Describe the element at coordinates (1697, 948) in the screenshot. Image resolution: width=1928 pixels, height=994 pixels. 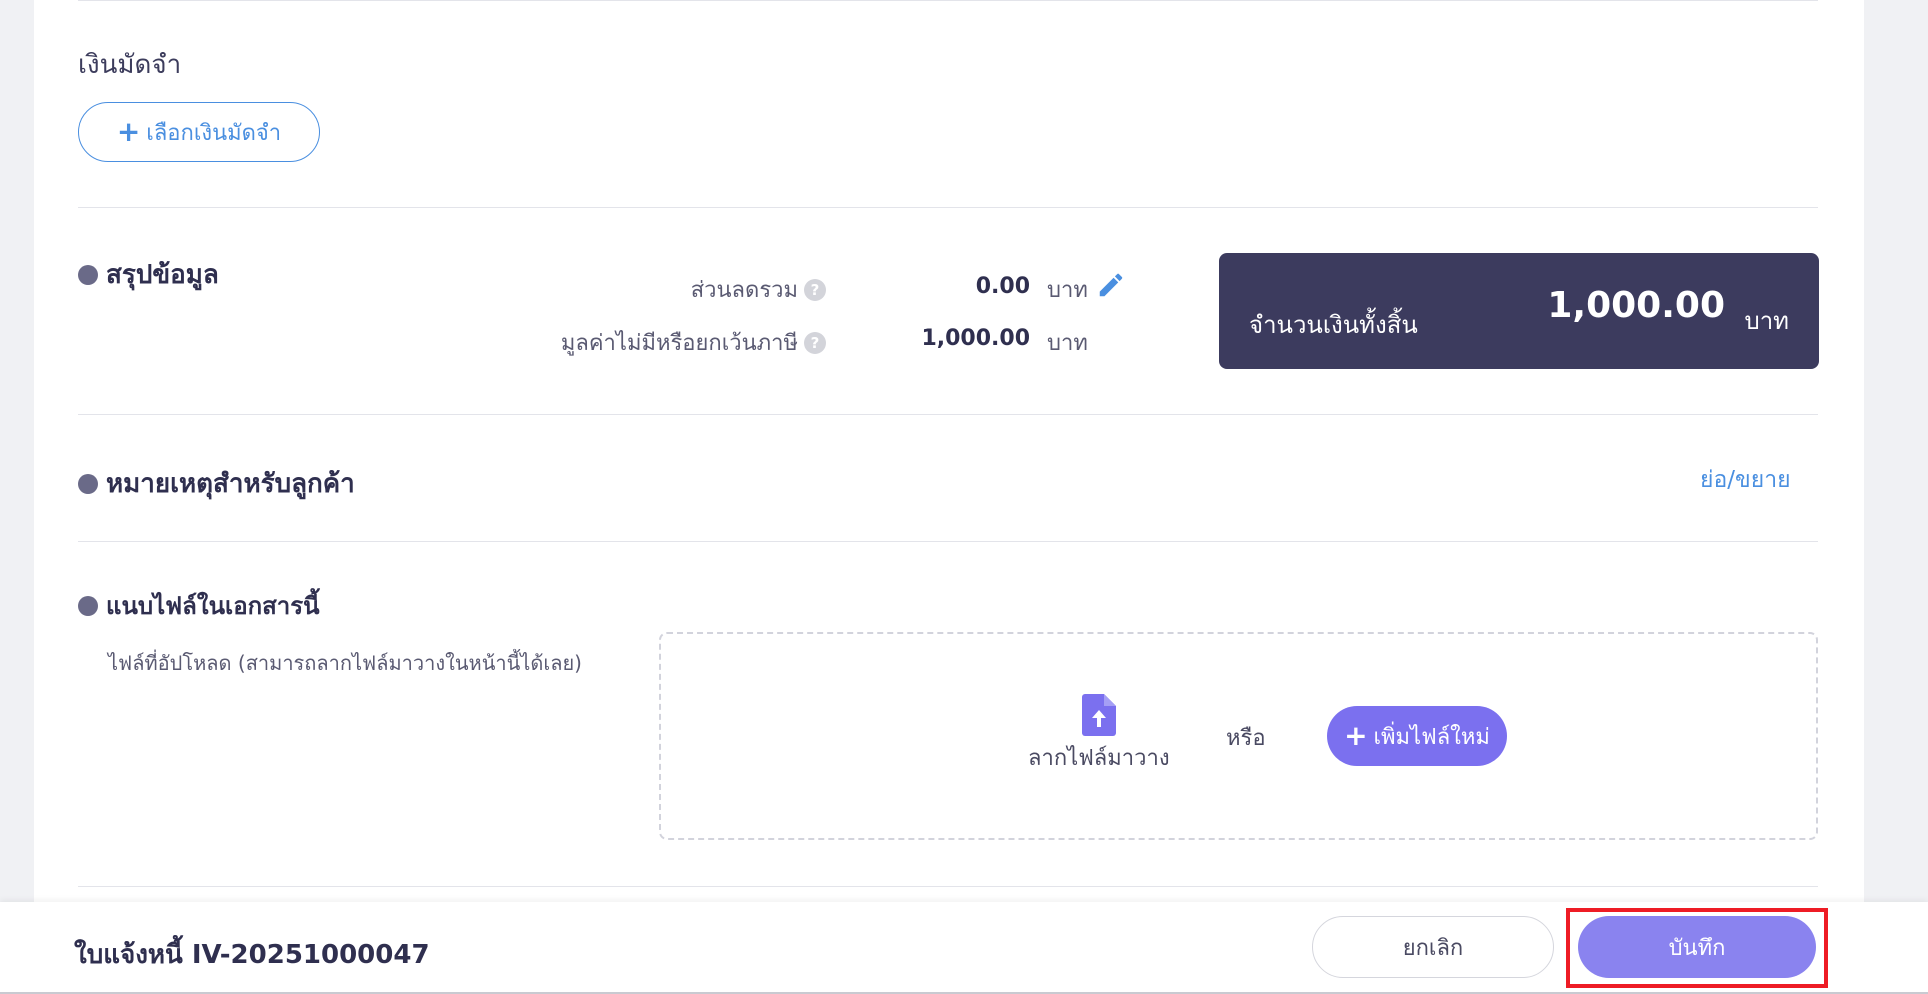
I see `highlight-box` at that location.